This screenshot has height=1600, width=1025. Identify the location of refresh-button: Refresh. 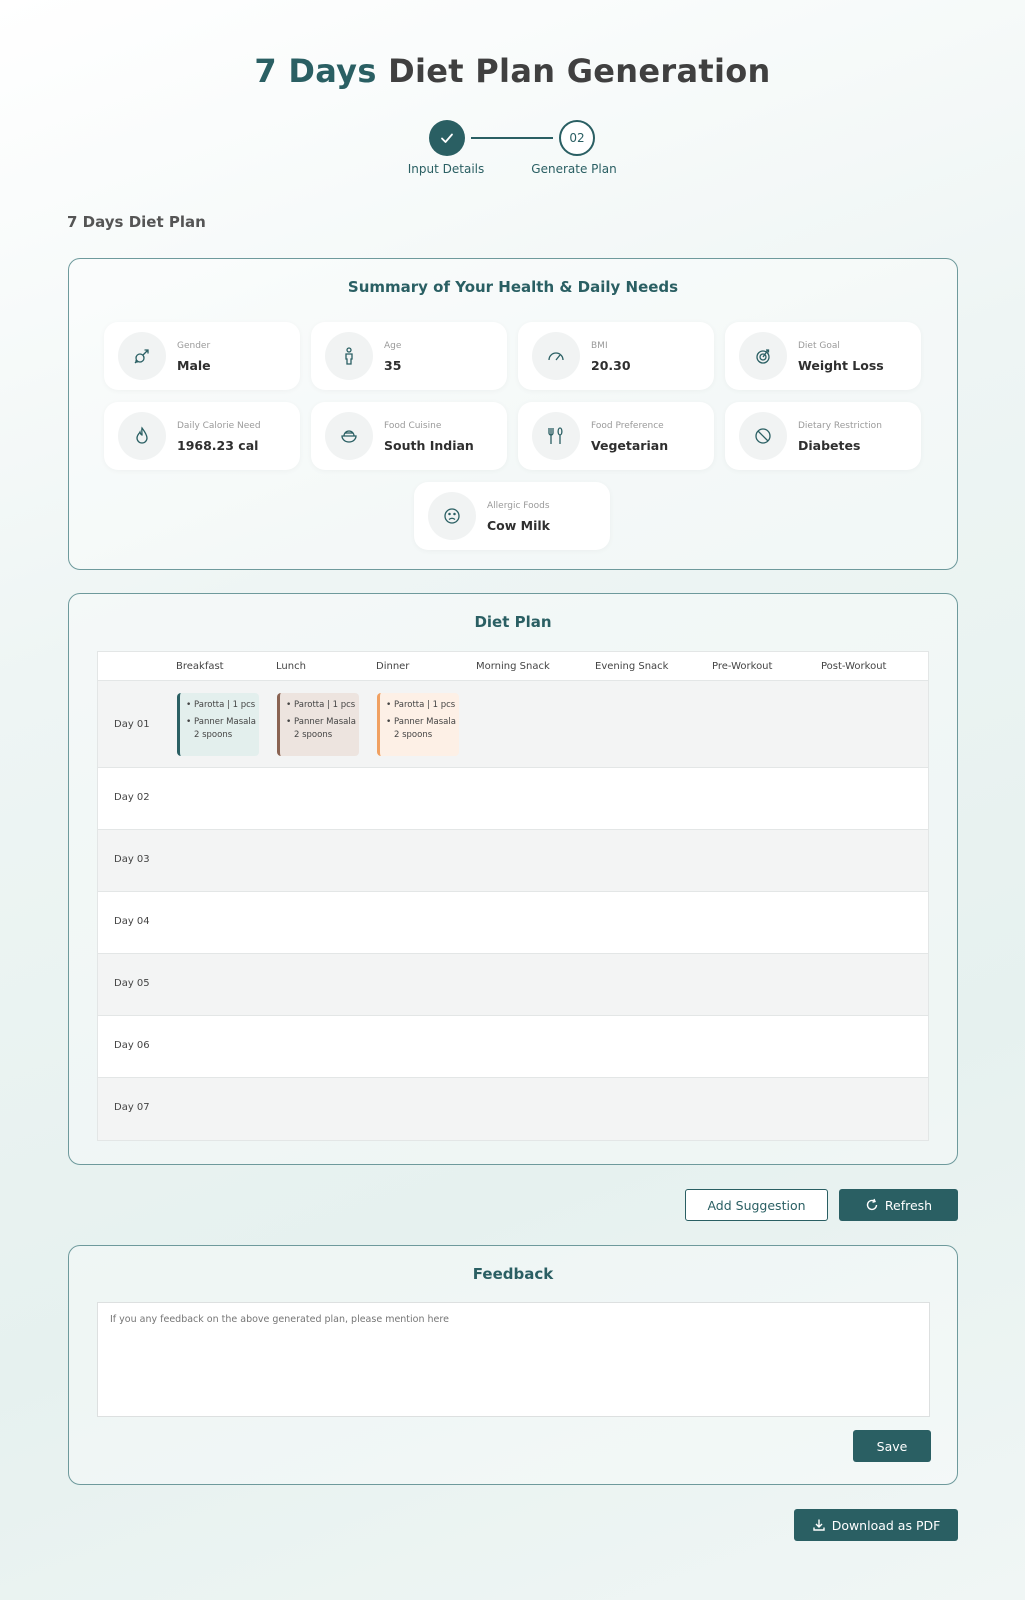
(898, 1205).